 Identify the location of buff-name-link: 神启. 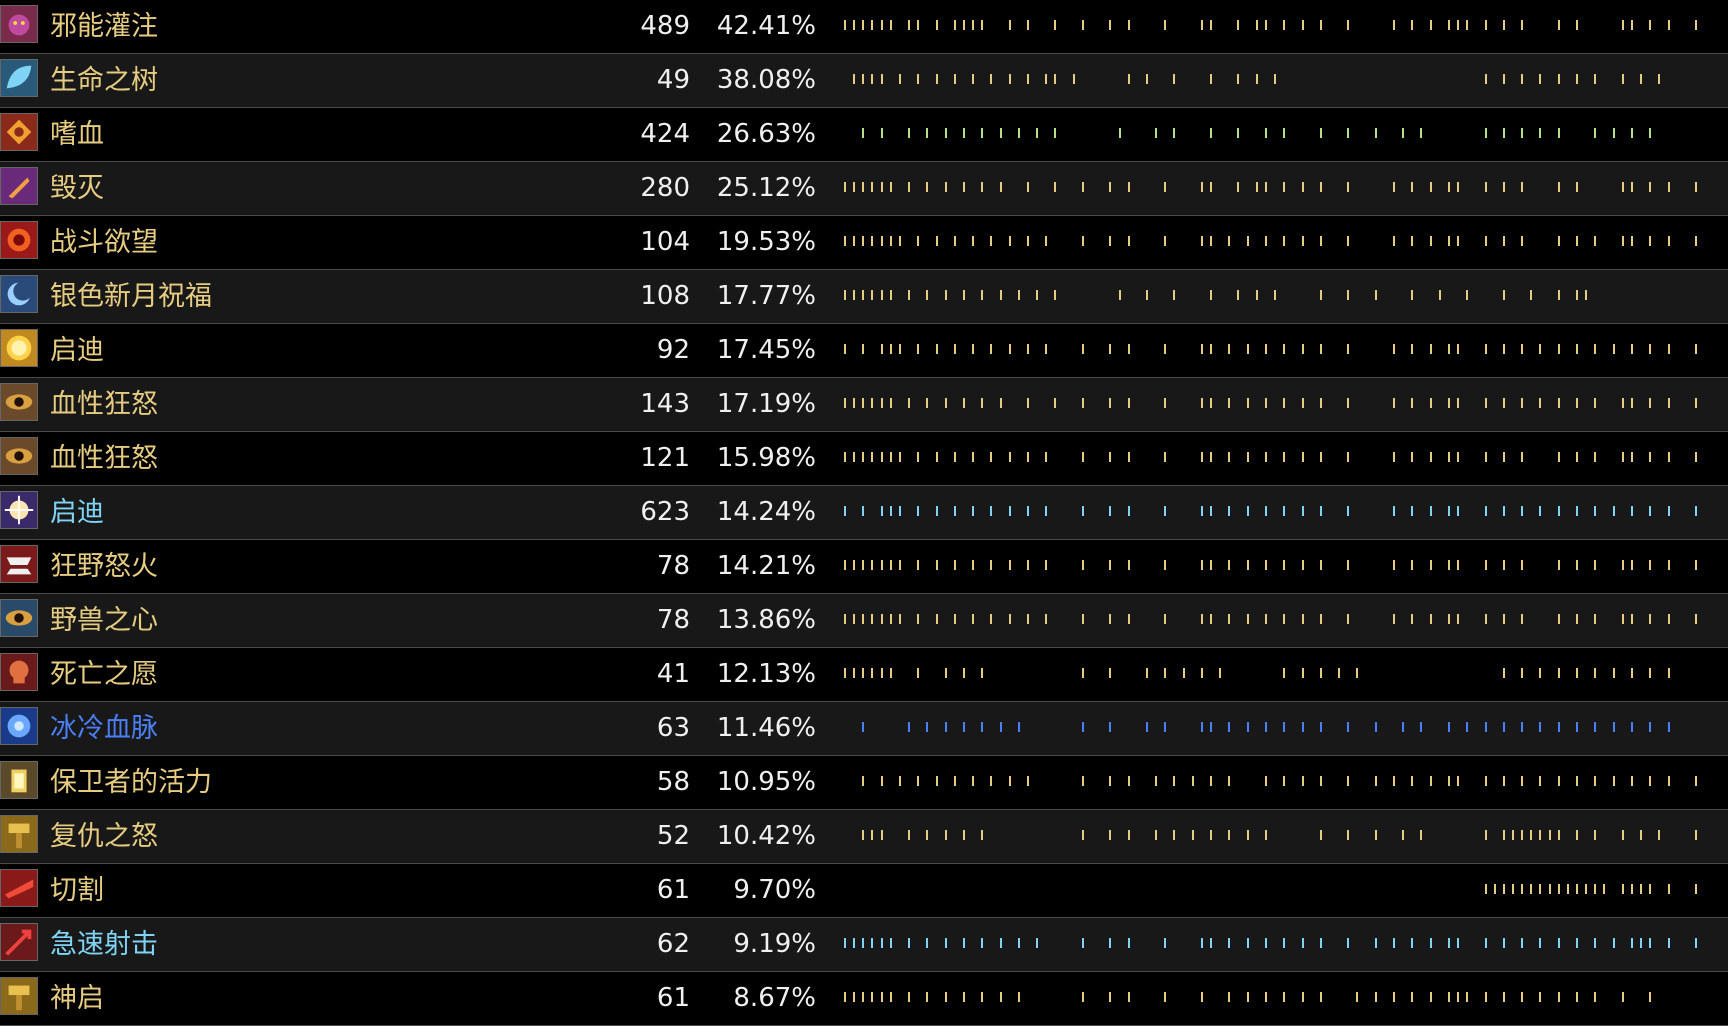
(77, 998).